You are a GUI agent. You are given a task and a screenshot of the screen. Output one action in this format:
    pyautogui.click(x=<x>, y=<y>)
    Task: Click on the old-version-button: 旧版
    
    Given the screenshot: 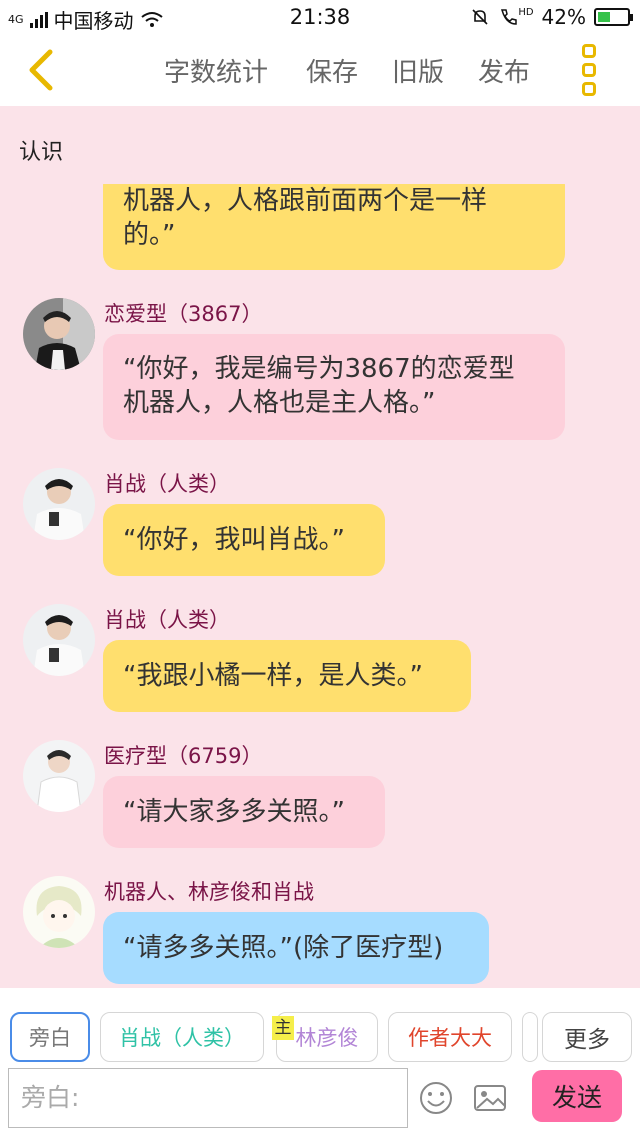 What is the action you would take?
    pyautogui.click(x=418, y=70)
    